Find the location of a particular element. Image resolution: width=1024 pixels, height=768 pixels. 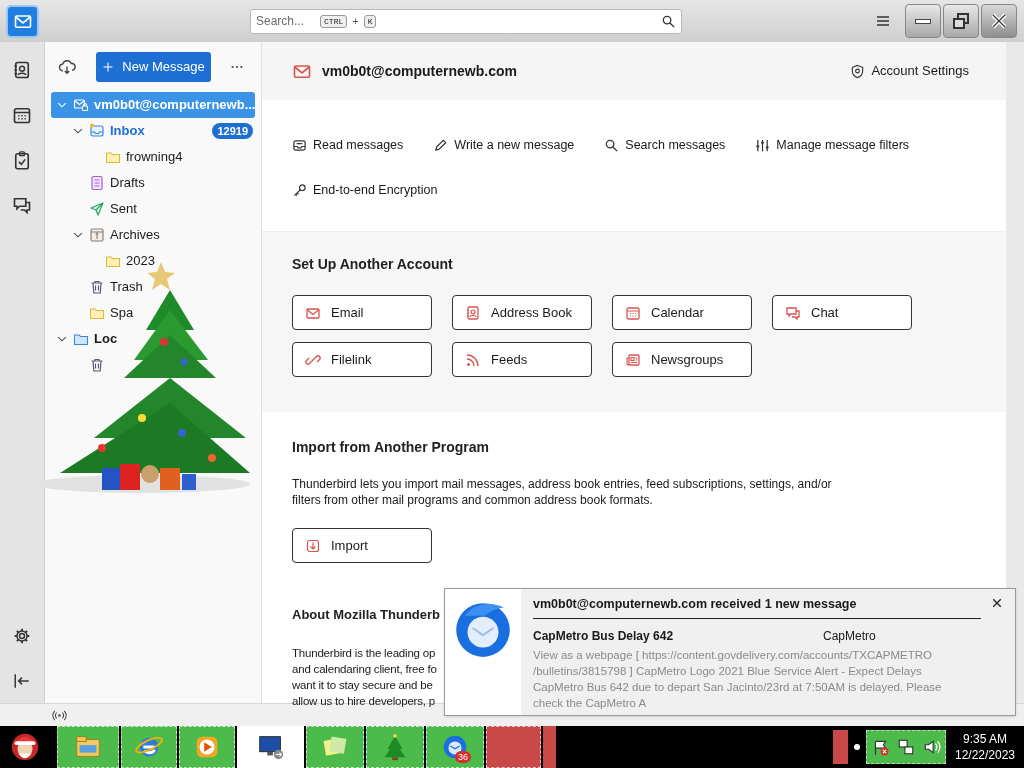

import-button: Import is located at coordinates (362, 545).